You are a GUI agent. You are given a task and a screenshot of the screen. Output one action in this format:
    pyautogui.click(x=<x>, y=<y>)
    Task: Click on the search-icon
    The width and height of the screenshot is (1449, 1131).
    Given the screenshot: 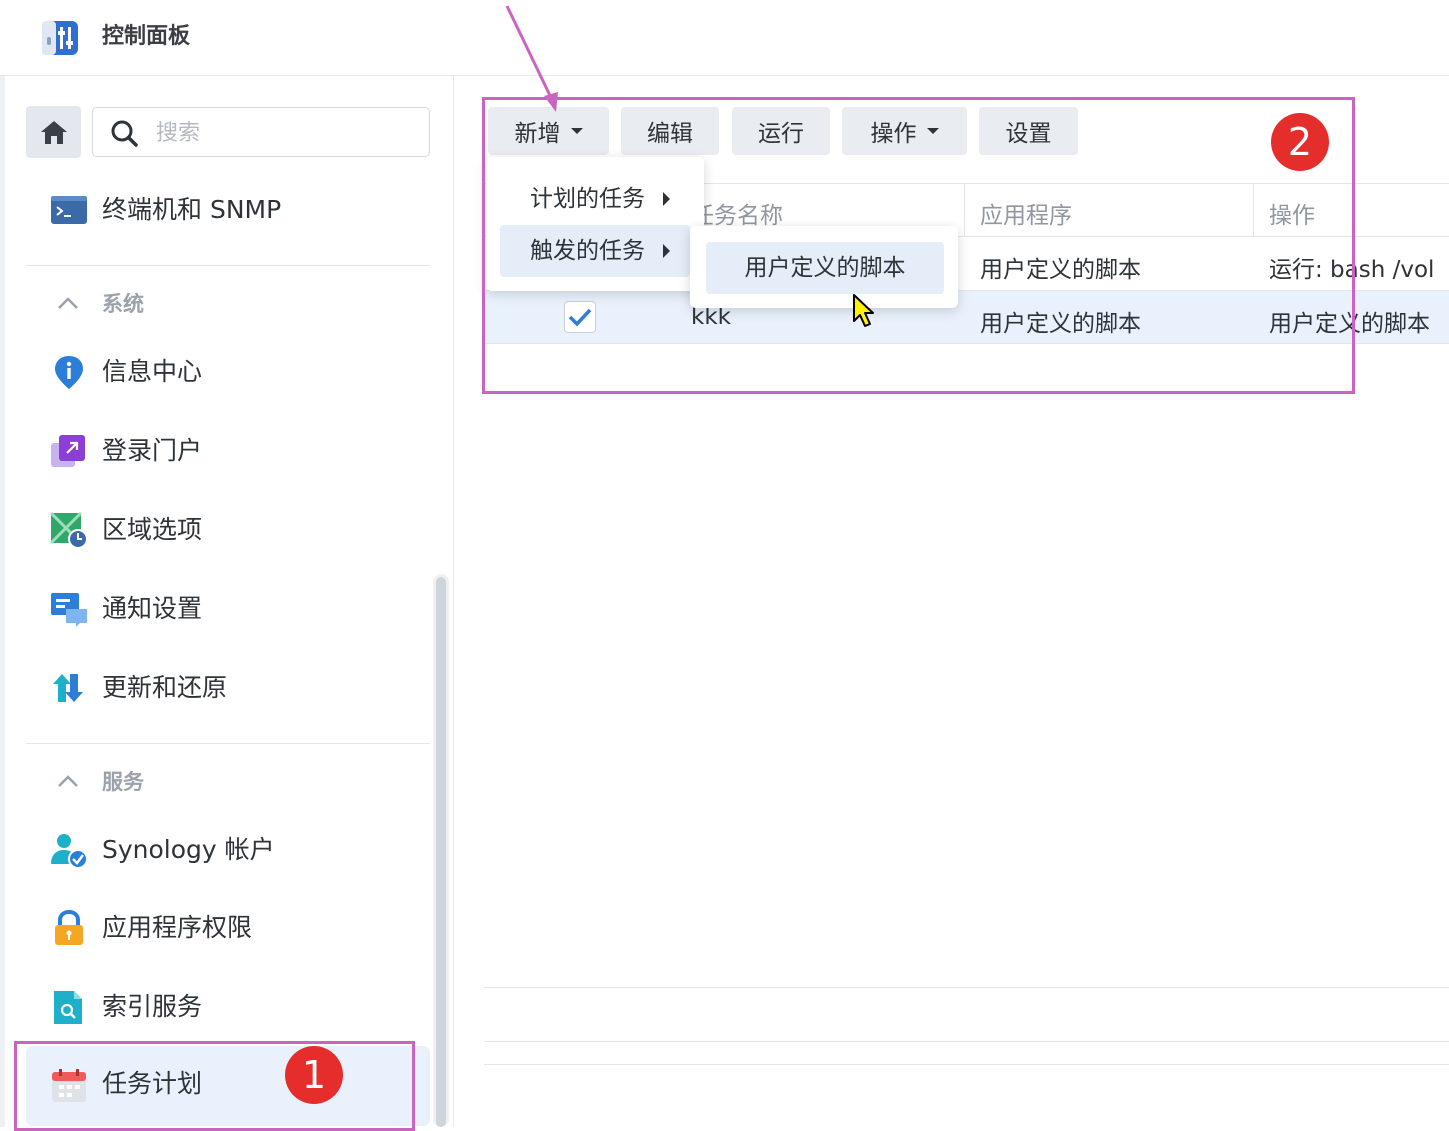 What is the action you would take?
    pyautogui.click(x=124, y=133)
    